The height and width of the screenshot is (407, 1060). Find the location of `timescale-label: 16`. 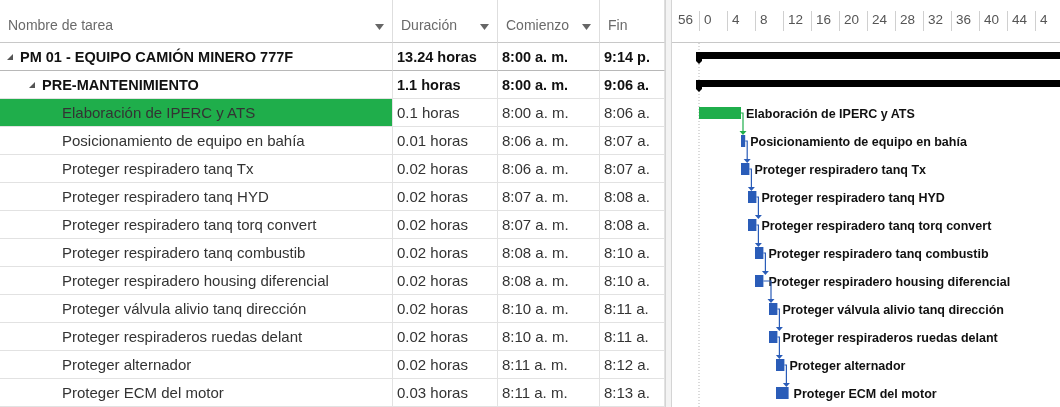

timescale-label: 16 is located at coordinates (824, 19).